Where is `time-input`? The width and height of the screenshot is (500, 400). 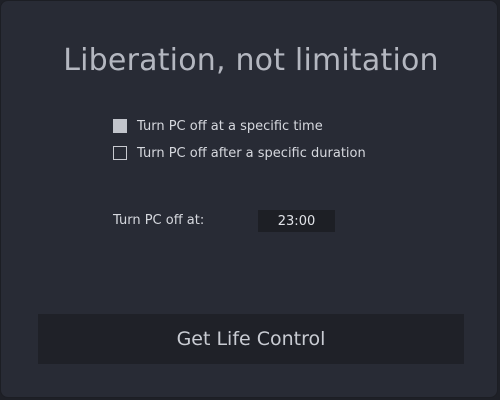
time-input is located at coordinates (296, 221).